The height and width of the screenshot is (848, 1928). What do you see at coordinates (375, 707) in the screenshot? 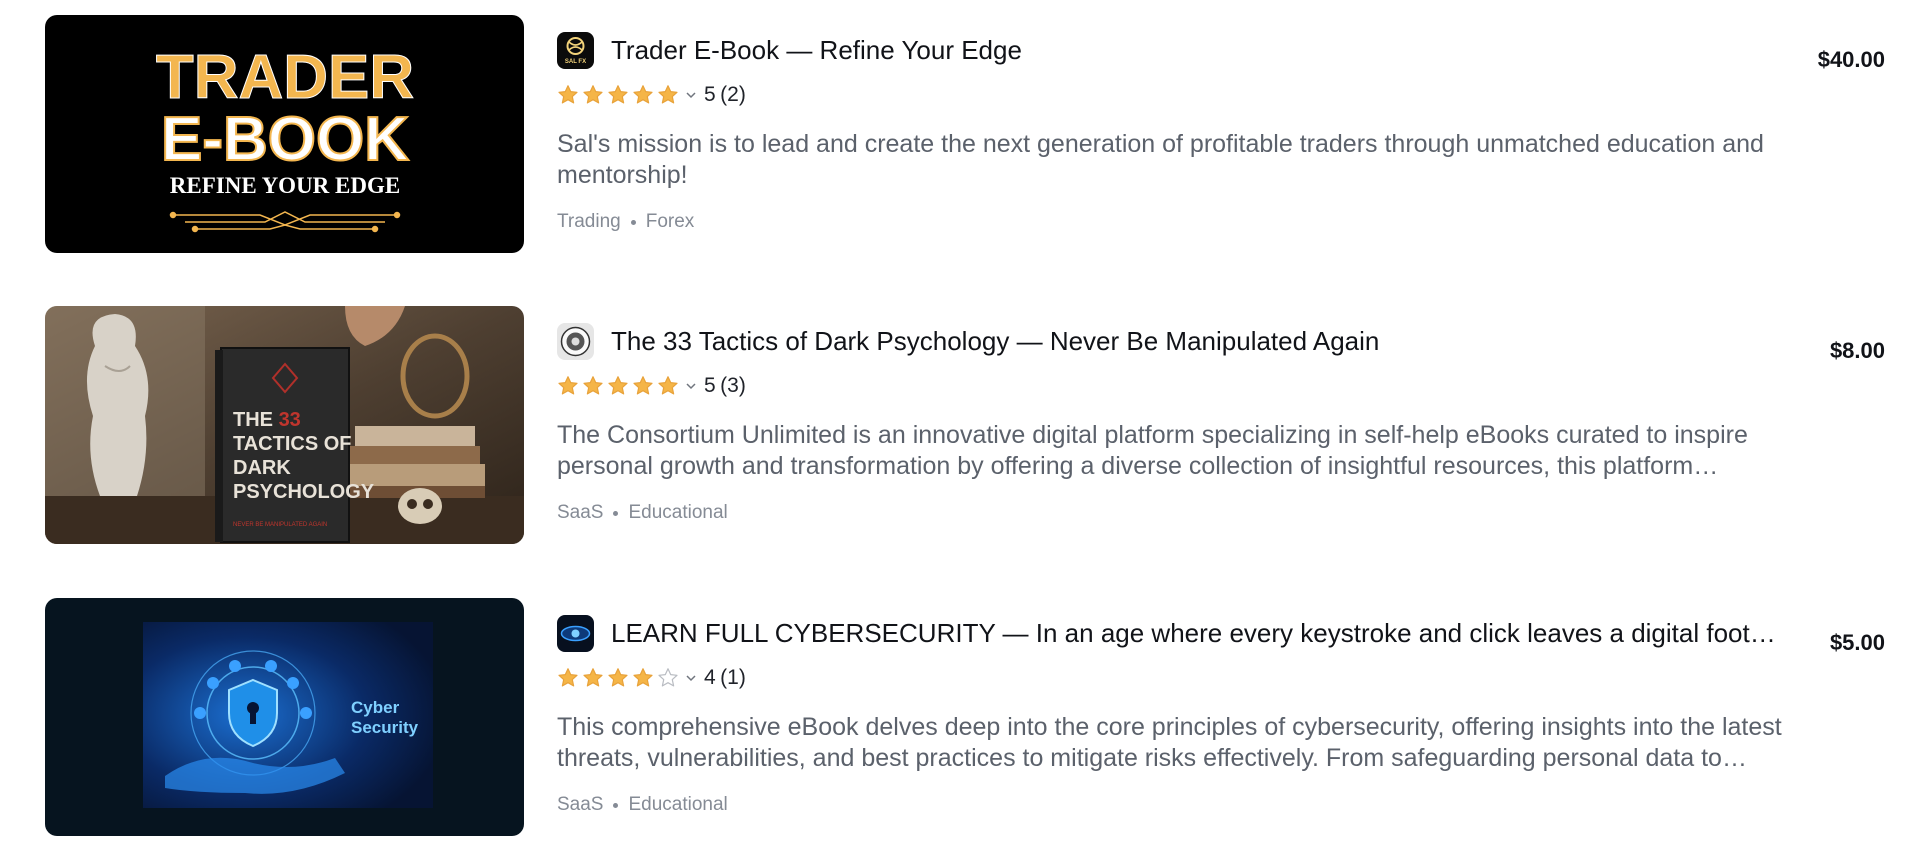
I see `cover-line-1: Cyber` at bounding box center [375, 707].